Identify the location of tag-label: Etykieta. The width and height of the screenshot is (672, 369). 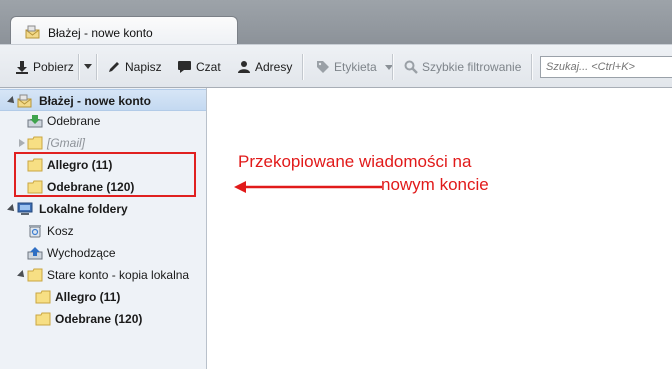
(355, 67).